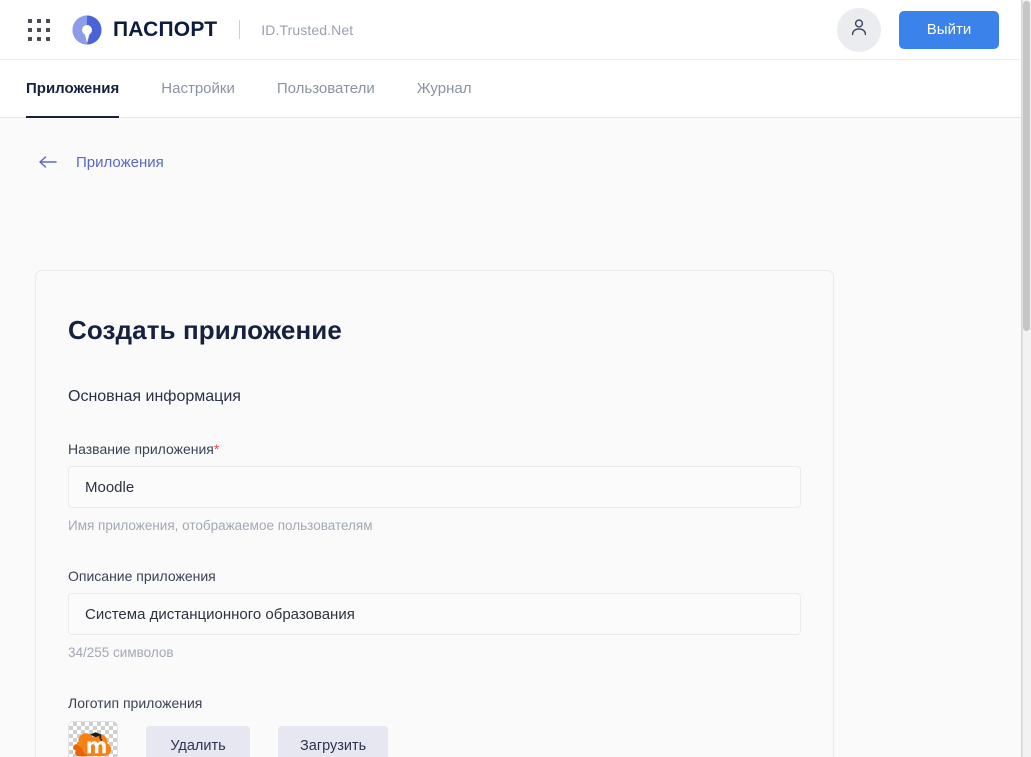 The height and width of the screenshot is (757, 1031). I want to click on app-logo-row: Удалить Загрузить, so click(434, 739).